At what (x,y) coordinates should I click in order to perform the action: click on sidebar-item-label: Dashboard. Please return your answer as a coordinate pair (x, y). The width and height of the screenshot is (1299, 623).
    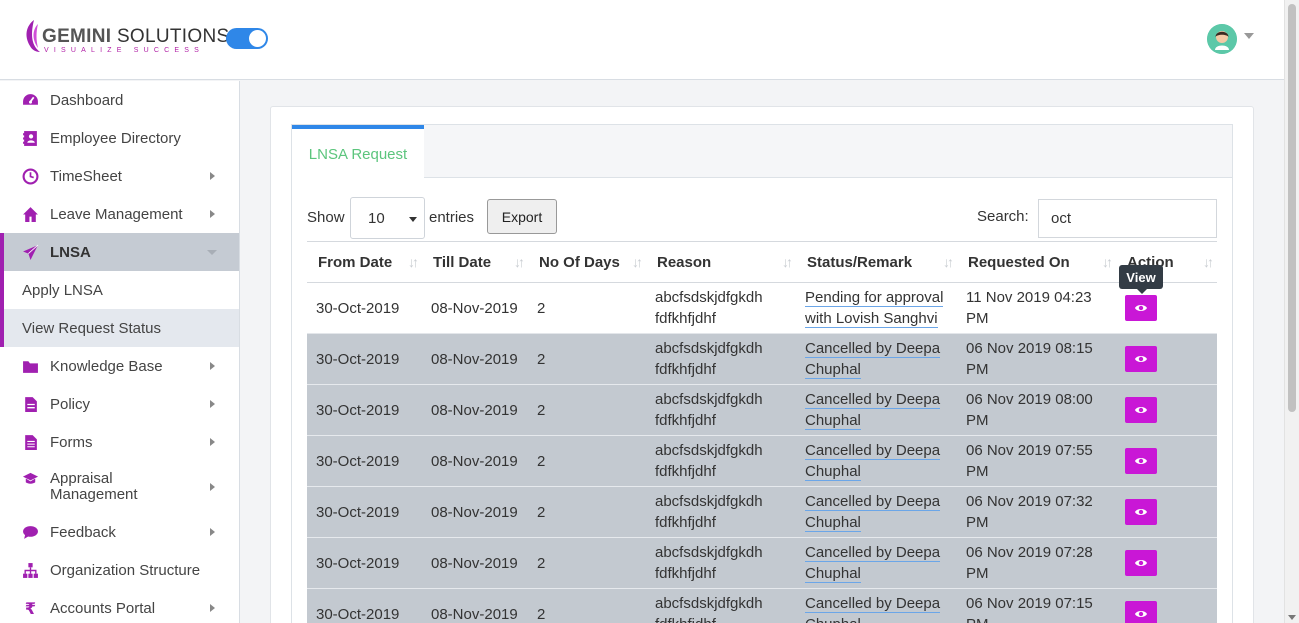
    Looking at the image, I should click on (87, 100).